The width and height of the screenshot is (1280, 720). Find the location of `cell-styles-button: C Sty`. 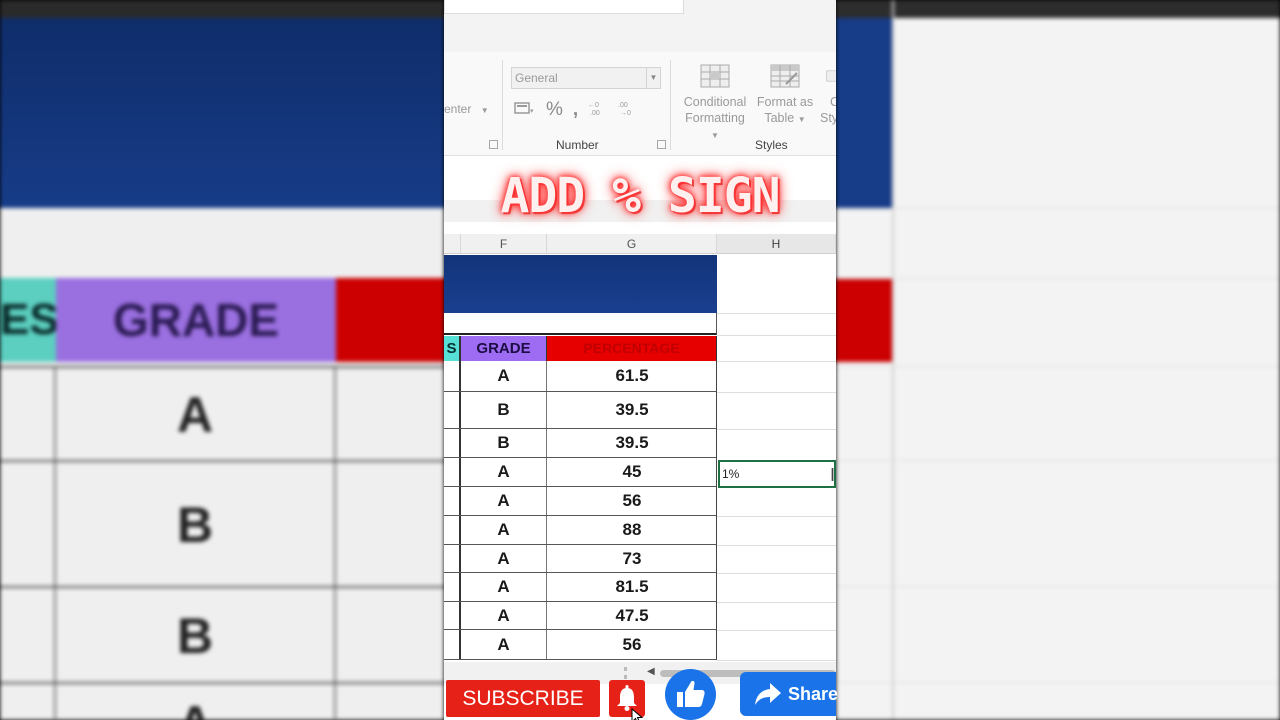

cell-styles-button: C Sty is located at coordinates (827, 95).